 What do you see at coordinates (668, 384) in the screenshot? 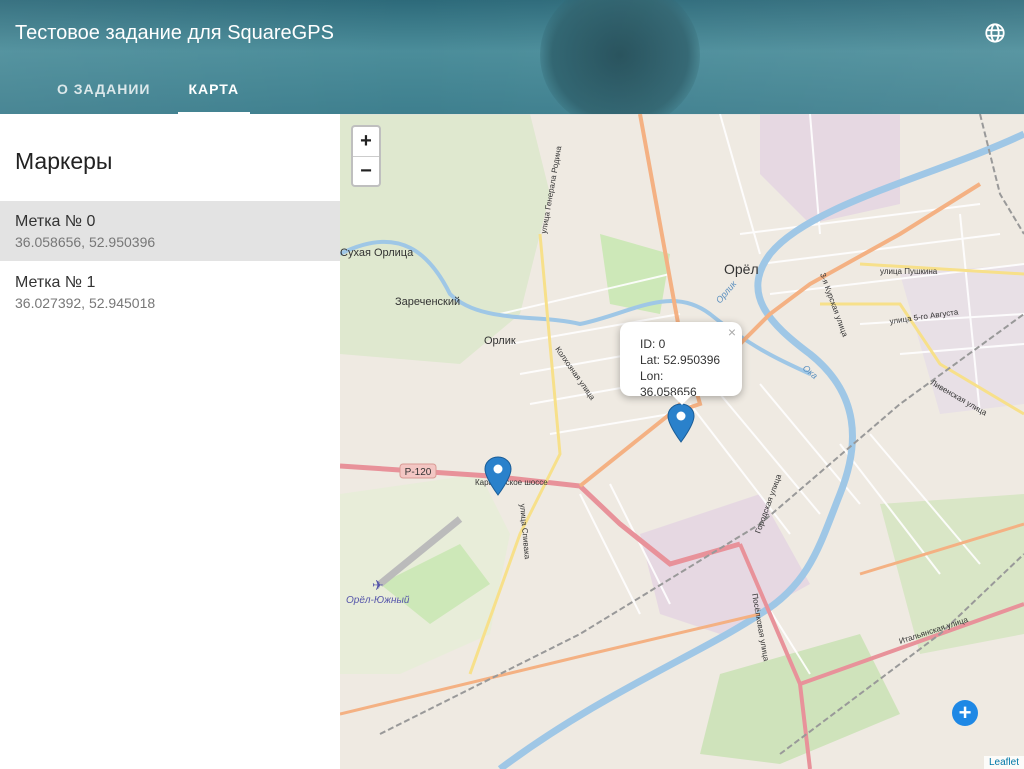
I see `popup-lon: Lon: 36.058656` at bounding box center [668, 384].